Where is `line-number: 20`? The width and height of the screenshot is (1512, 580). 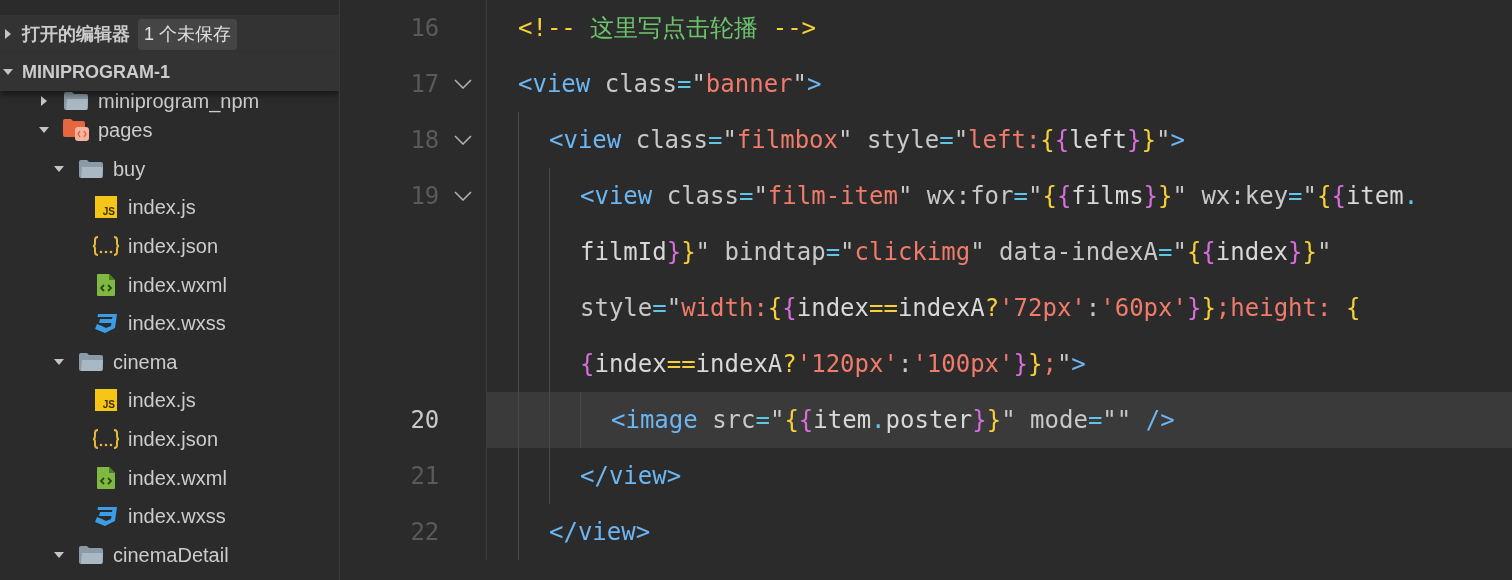 line-number: 20 is located at coordinates (425, 420).